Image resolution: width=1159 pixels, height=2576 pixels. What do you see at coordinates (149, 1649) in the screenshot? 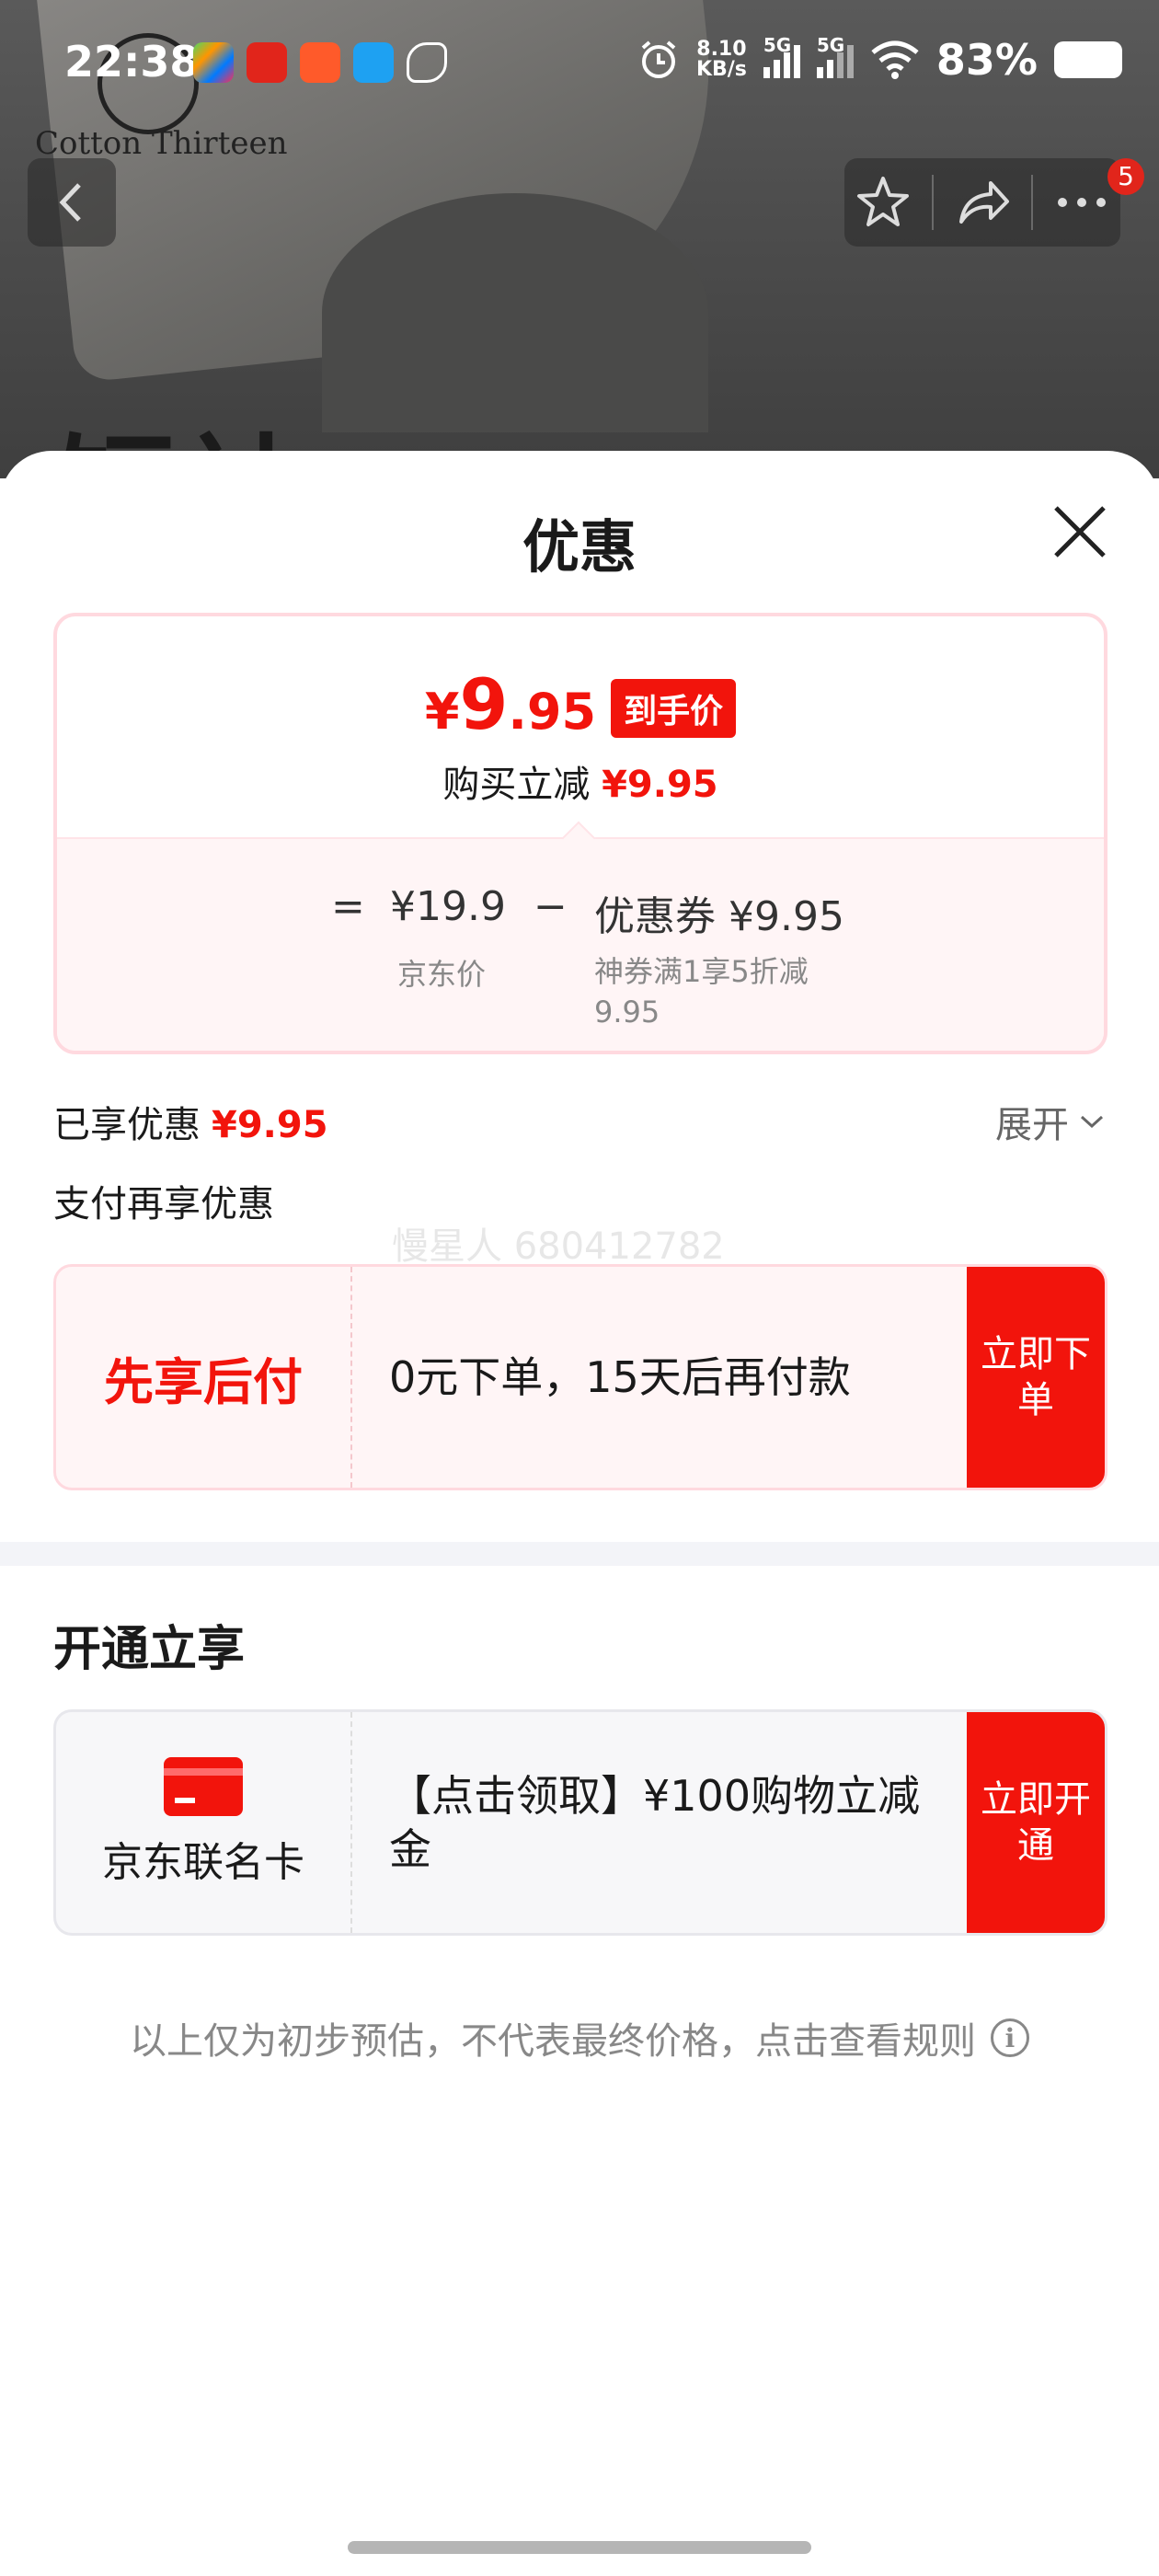
I see `section-title: 开通立享` at bounding box center [149, 1649].